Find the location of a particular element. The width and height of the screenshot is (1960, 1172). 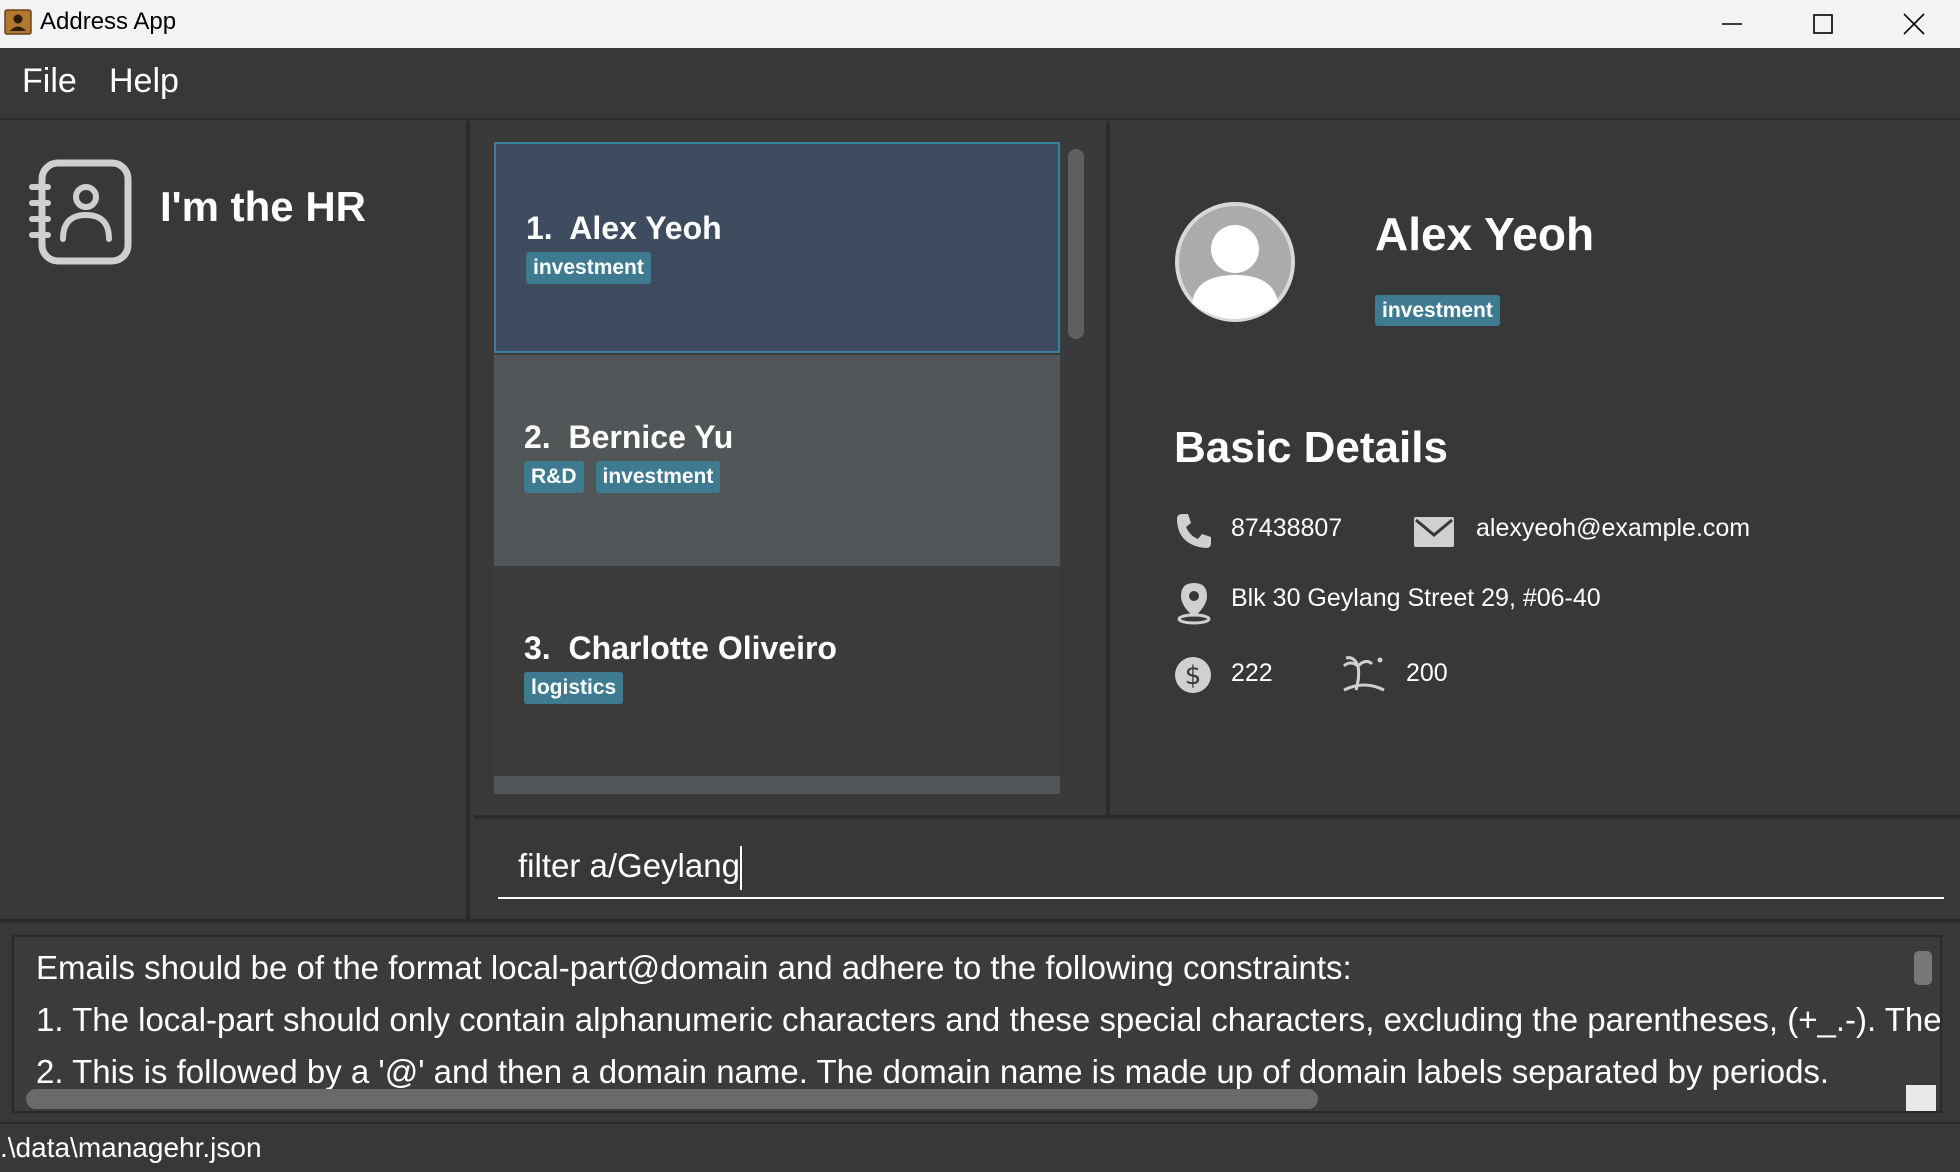

beach-icon is located at coordinates (1363, 674).